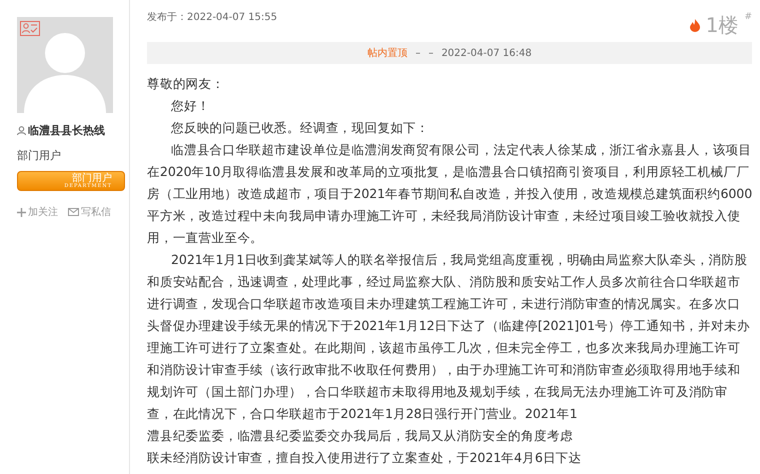  What do you see at coordinates (448, 326) in the screenshot?
I see `post-text-line: 头督促办理建设手续无果的情况下于2021年1月12日下达了（临建停[2021]01号）停工通知书，并对未办` at bounding box center [448, 326].